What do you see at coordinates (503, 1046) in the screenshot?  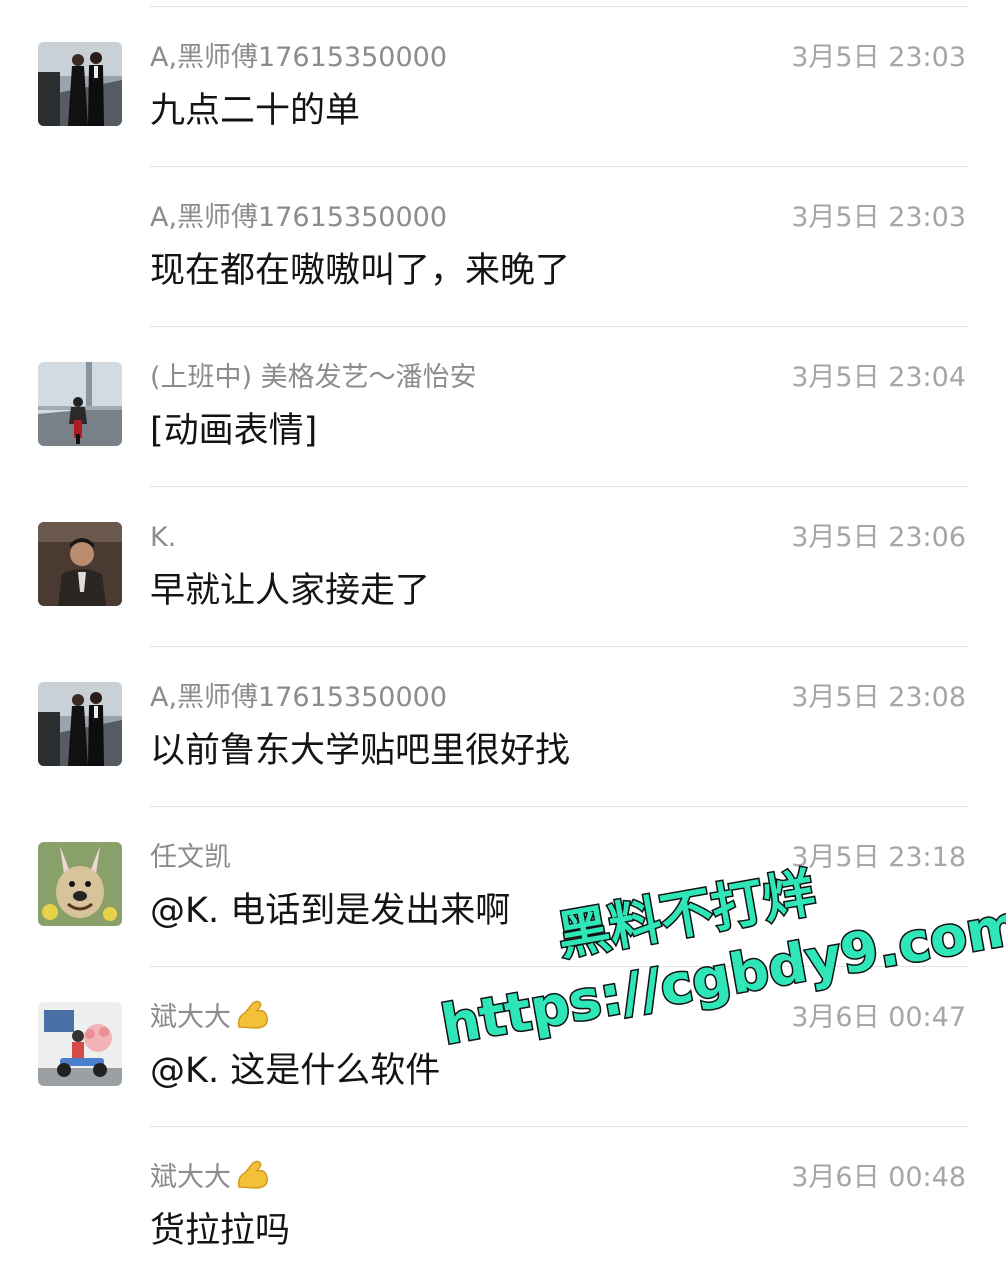 I see `chat-message-row: 斌大大 3月6日 00:47 @K. 这是什么软件` at bounding box center [503, 1046].